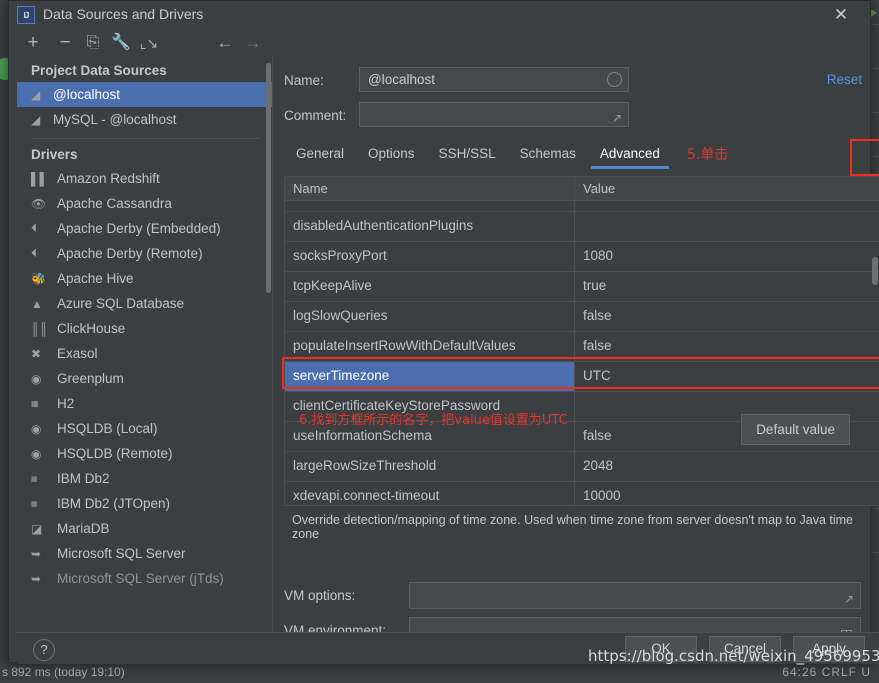 This screenshot has width=879, height=683. Describe the element at coordinates (614, 79) in the screenshot. I see `name-status-icon` at that location.